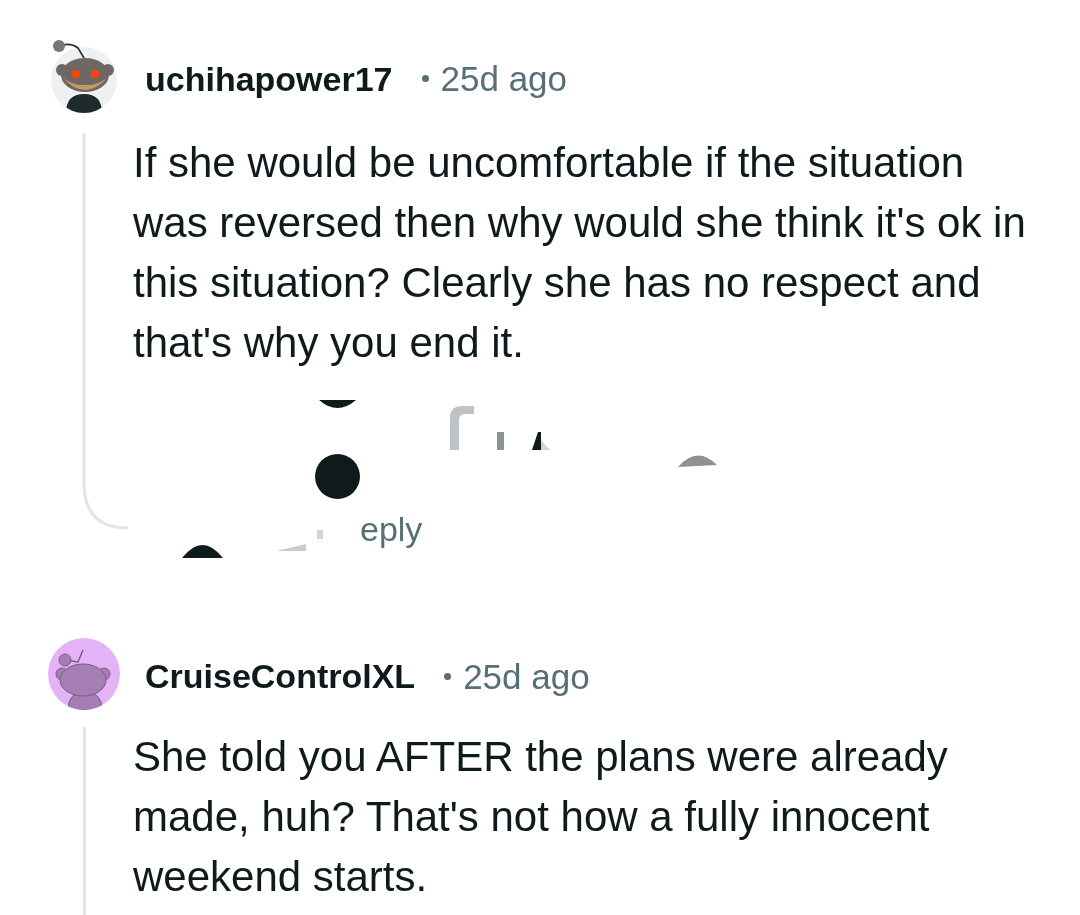 This screenshot has width=1080, height=915. I want to click on fragment-icon, so click(320, 534).